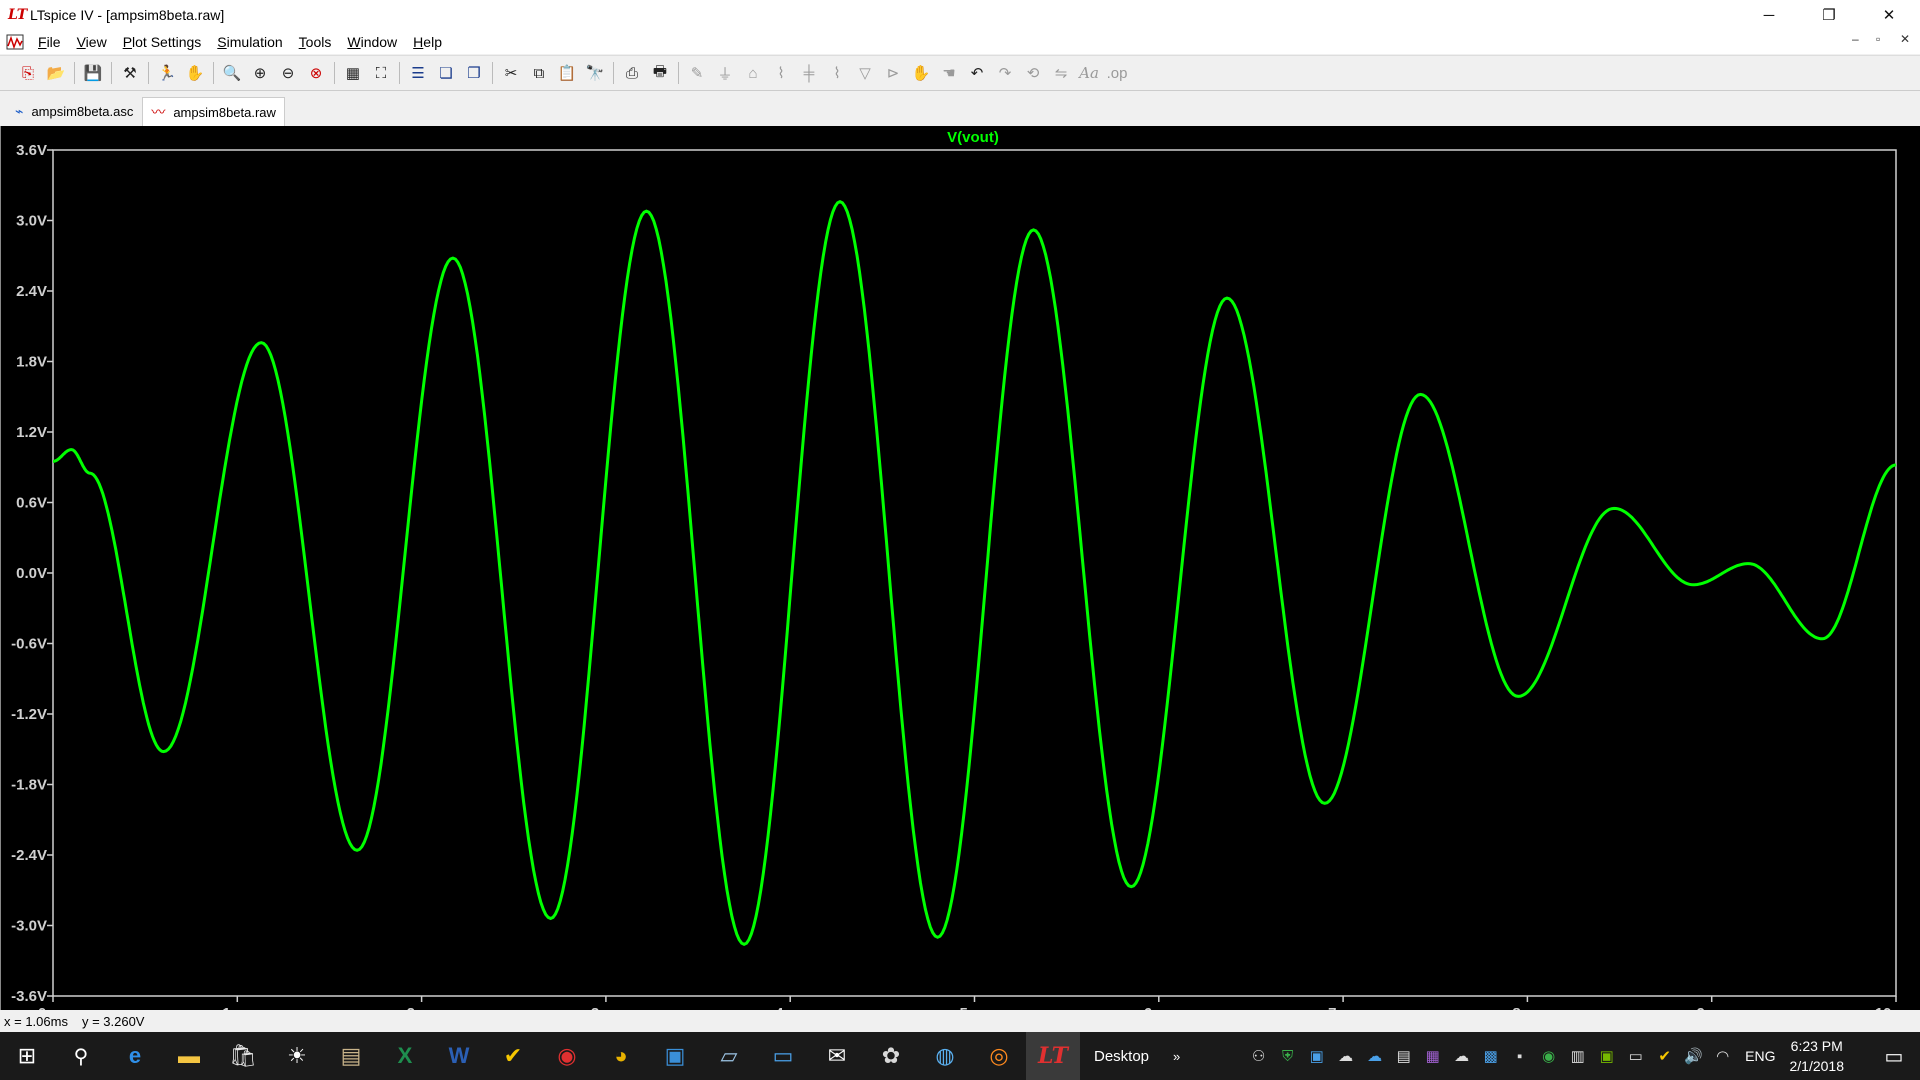 This screenshot has width=1920, height=1080. I want to click on minimize-button: ─, so click(1769, 15).